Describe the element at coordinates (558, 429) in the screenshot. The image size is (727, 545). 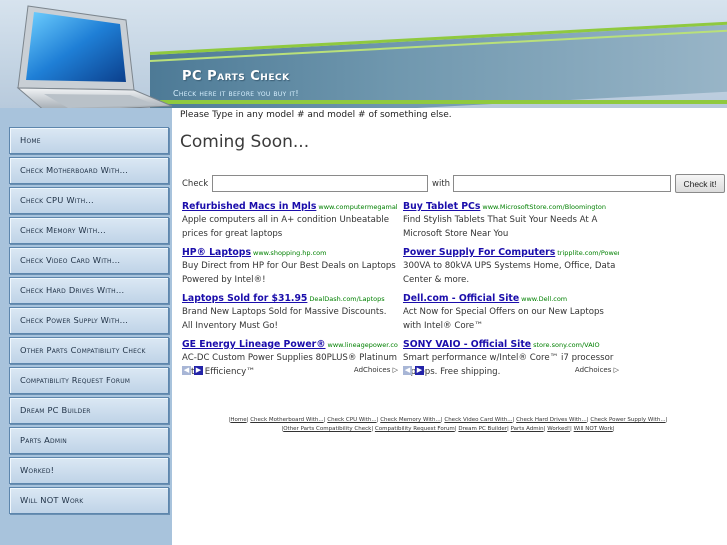
I see `footer-link-worked: Worked!` at that location.